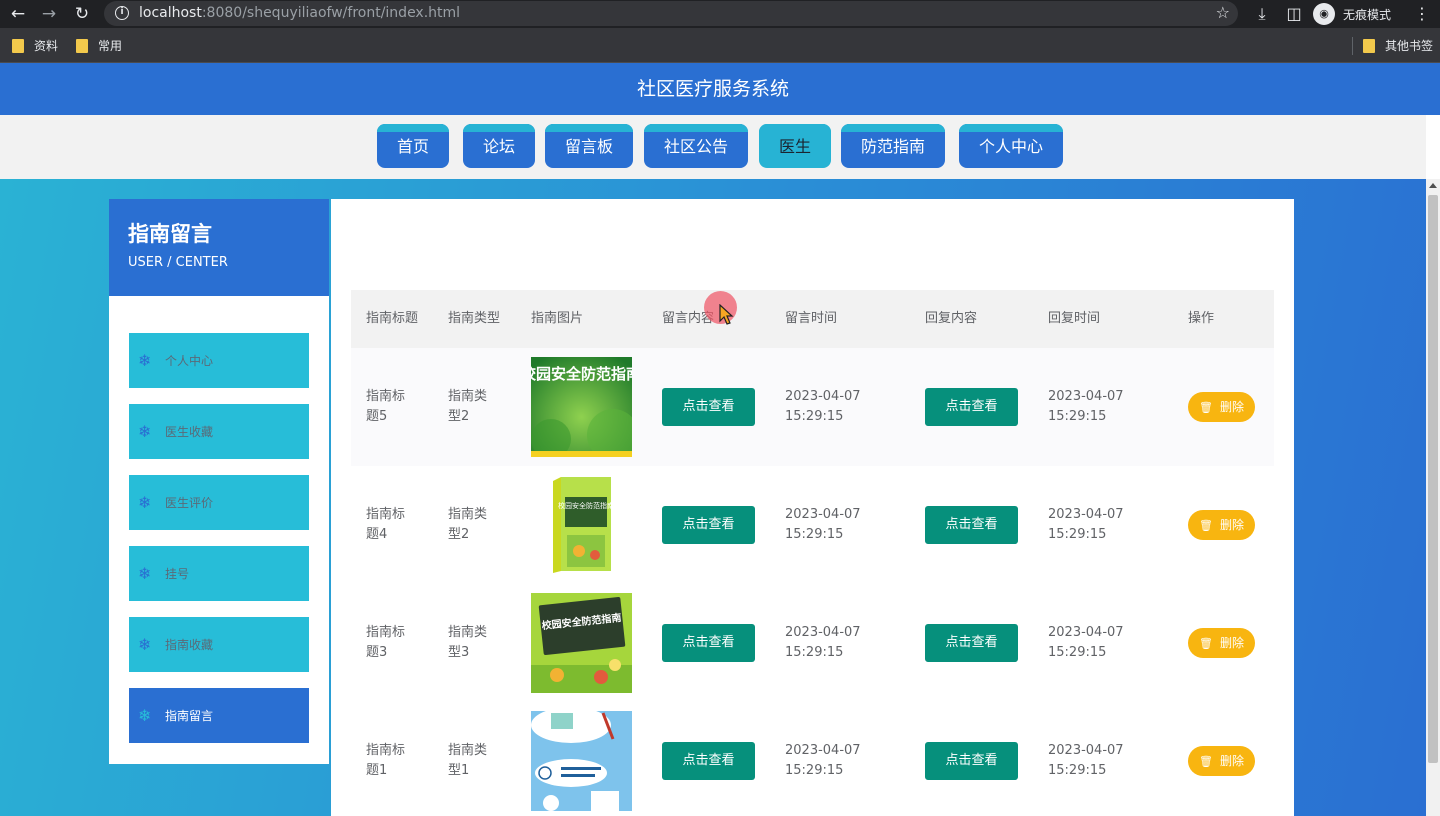  I want to click on mouse-cursor-icon, so click(726, 314).